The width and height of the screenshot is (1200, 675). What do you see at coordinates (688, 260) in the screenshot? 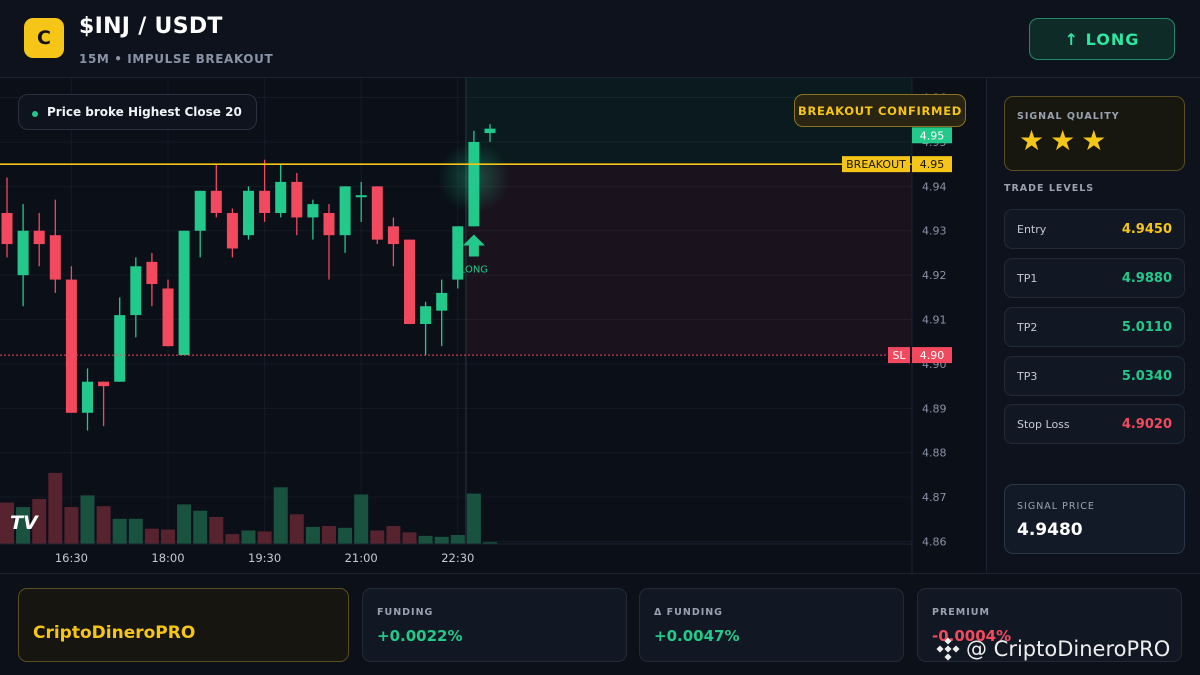
I see `risk-zone` at bounding box center [688, 260].